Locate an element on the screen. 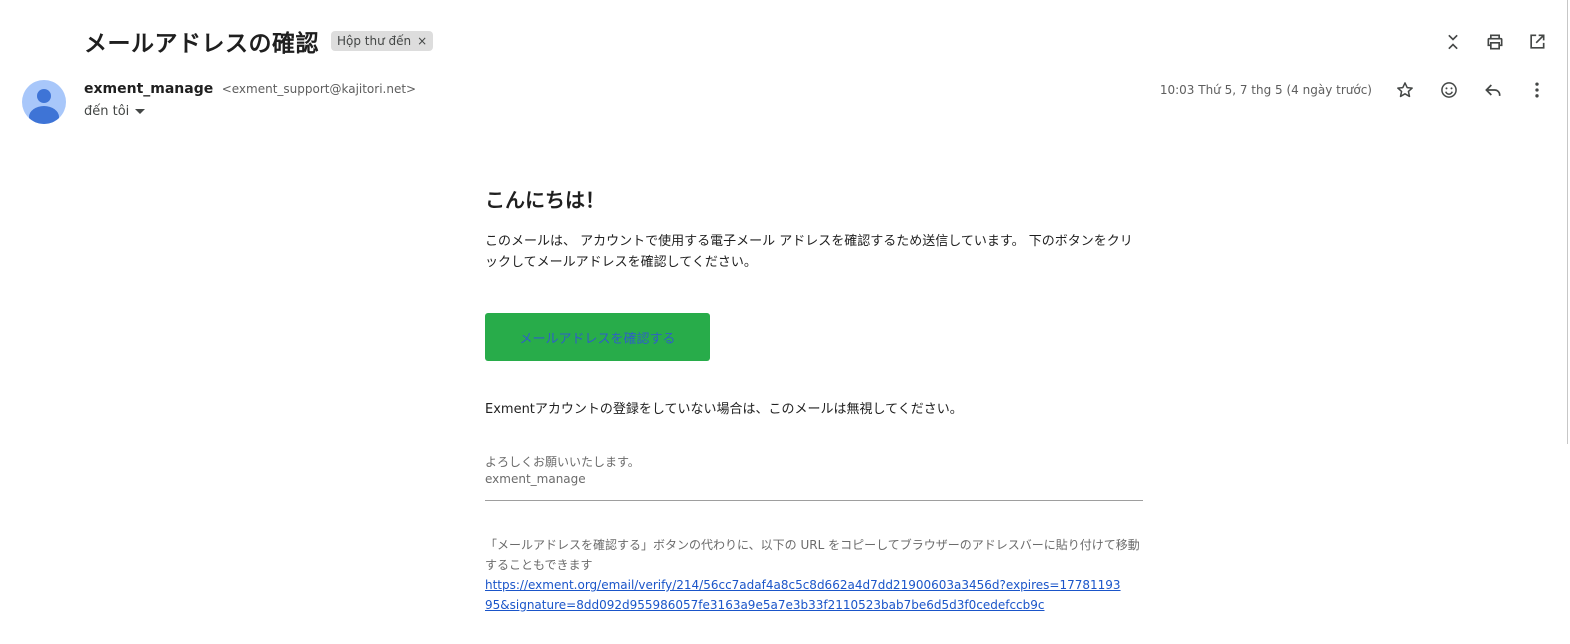  meta-actions is located at coordinates (1471, 90).